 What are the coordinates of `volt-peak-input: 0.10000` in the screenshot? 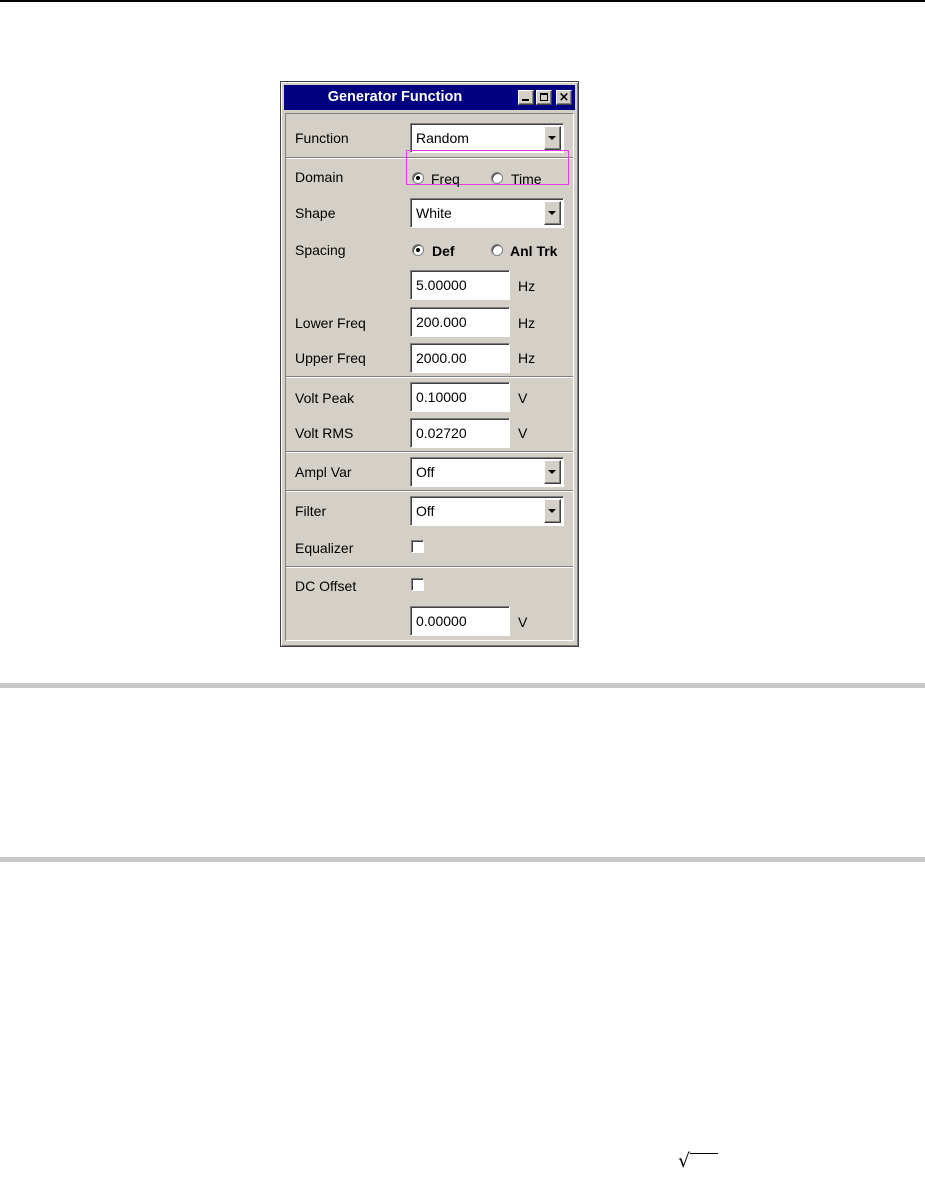 It's located at (460, 397).